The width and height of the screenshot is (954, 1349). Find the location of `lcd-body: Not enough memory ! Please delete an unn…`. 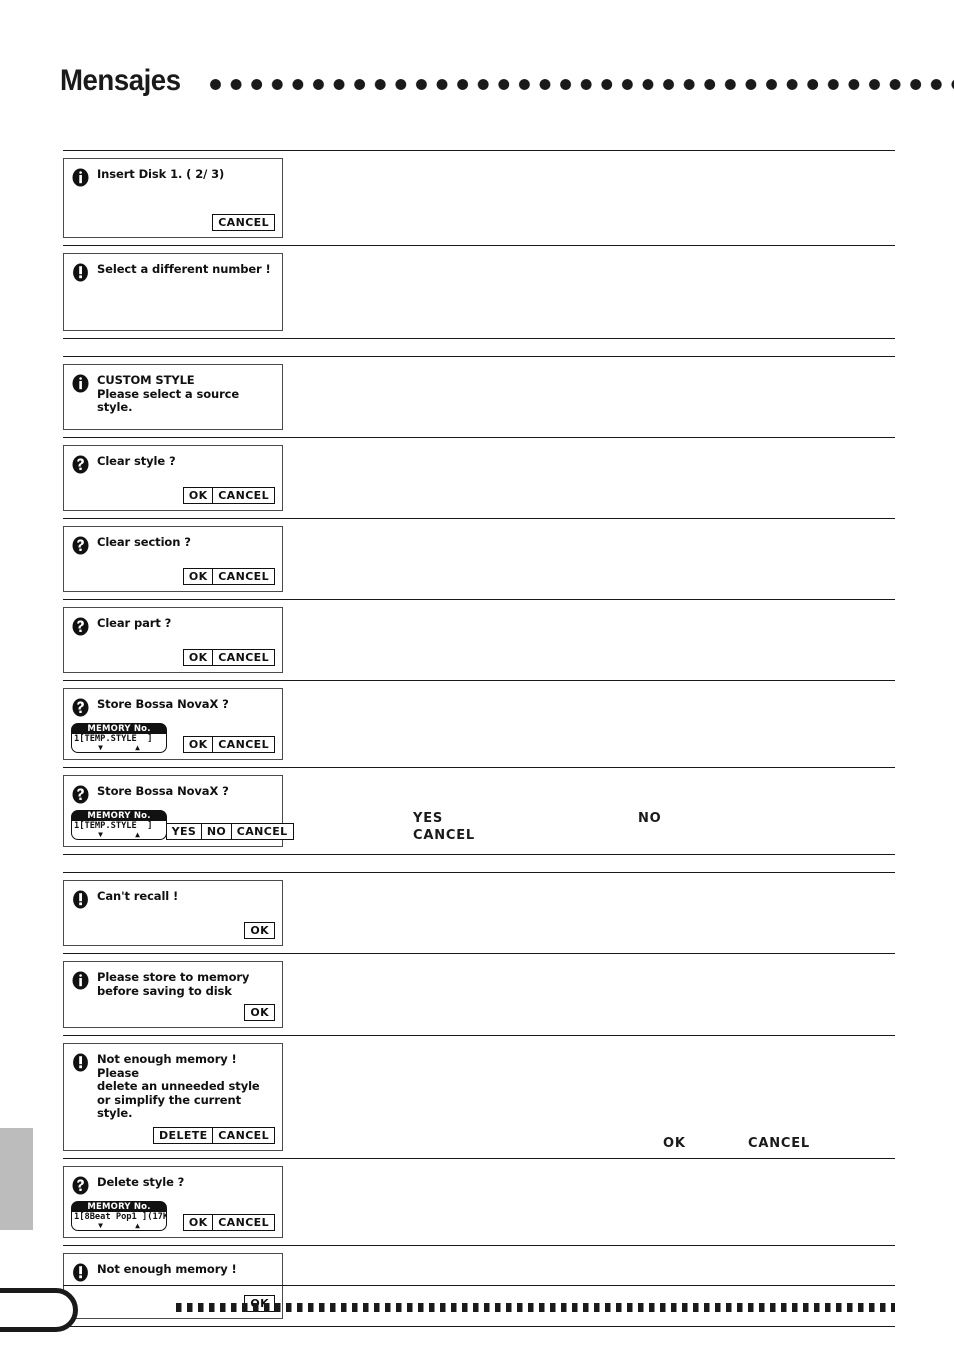

lcd-body: Not enough memory ! Please delete an unn… is located at coordinates (173, 1086).